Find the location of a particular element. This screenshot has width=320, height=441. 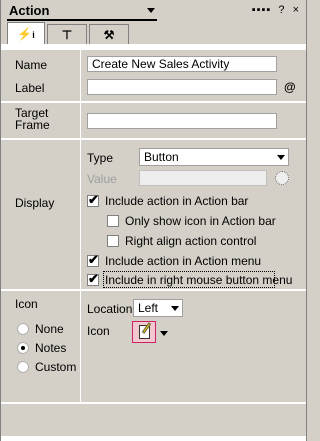

lightning-info-icon: ⚡i is located at coordinates (26, 33).